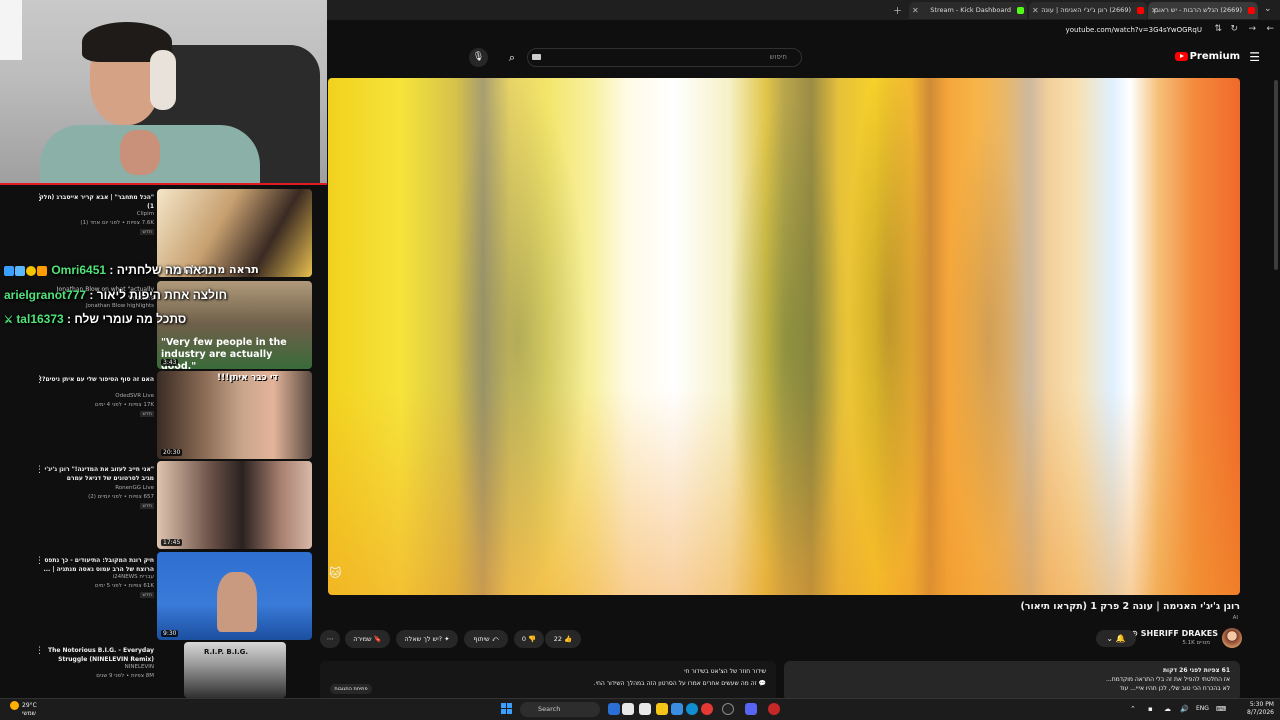 The width and height of the screenshot is (1280, 720). What do you see at coordinates (94, 379) in the screenshot?
I see `recommendation-title: האם זה סוף הסיפור שלי עם איתן ניסים?!` at bounding box center [94, 379].